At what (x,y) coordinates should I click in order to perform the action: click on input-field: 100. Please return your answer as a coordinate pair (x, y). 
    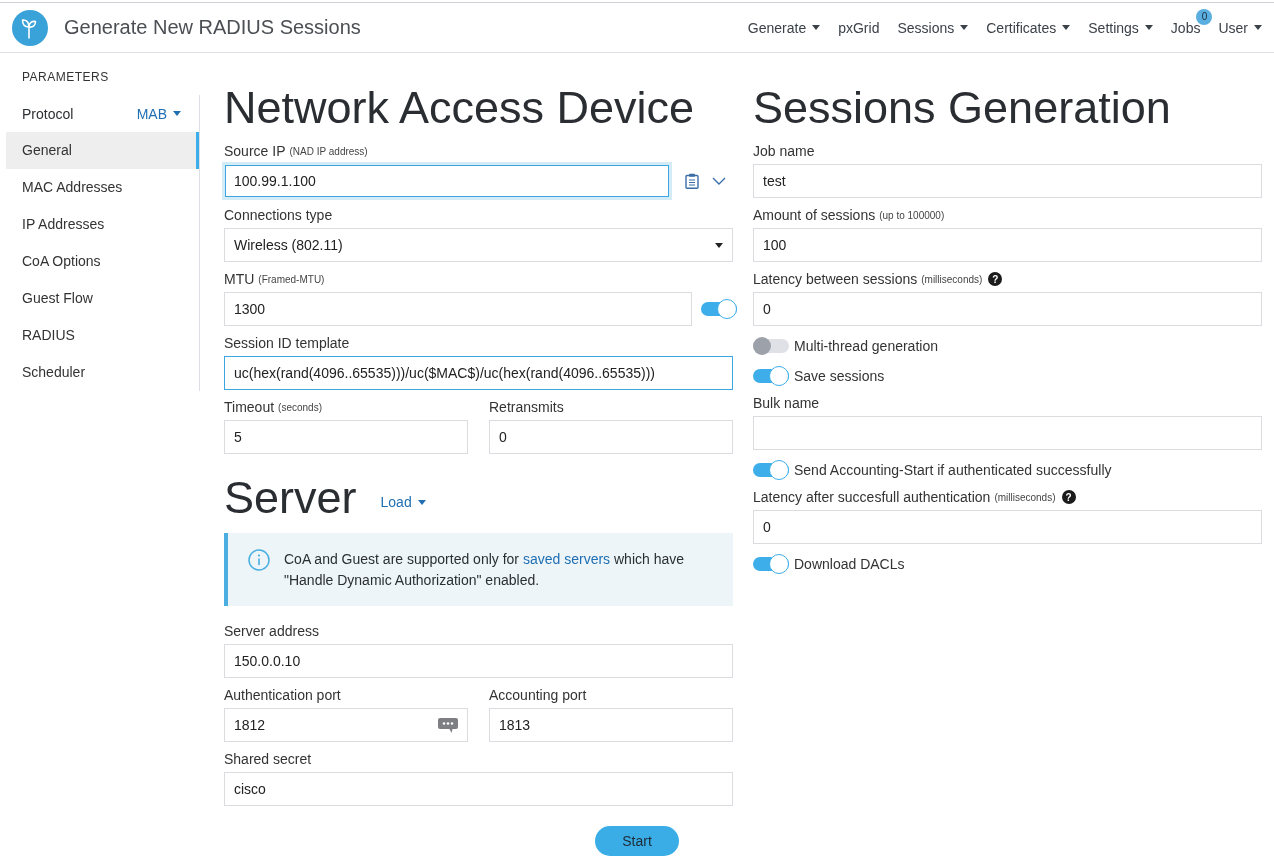
    Looking at the image, I should click on (1007, 245).